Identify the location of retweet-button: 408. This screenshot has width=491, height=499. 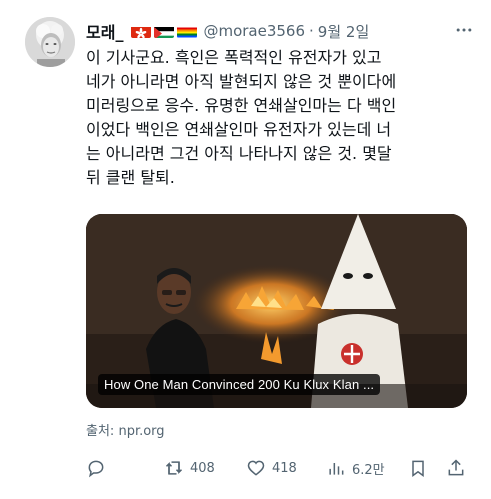
(189, 468).